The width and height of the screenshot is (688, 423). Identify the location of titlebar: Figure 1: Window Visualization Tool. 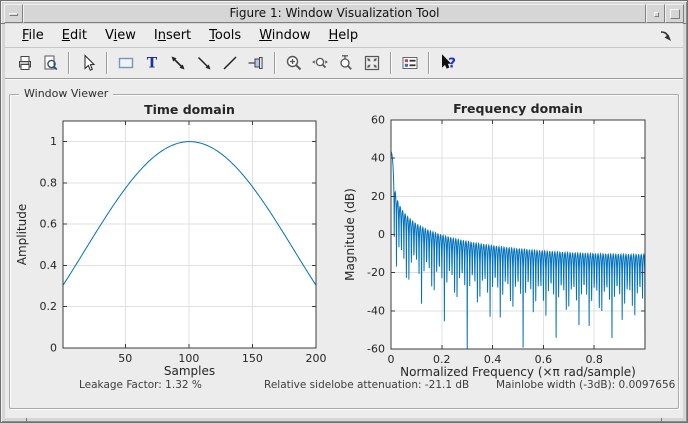
(344, 13).